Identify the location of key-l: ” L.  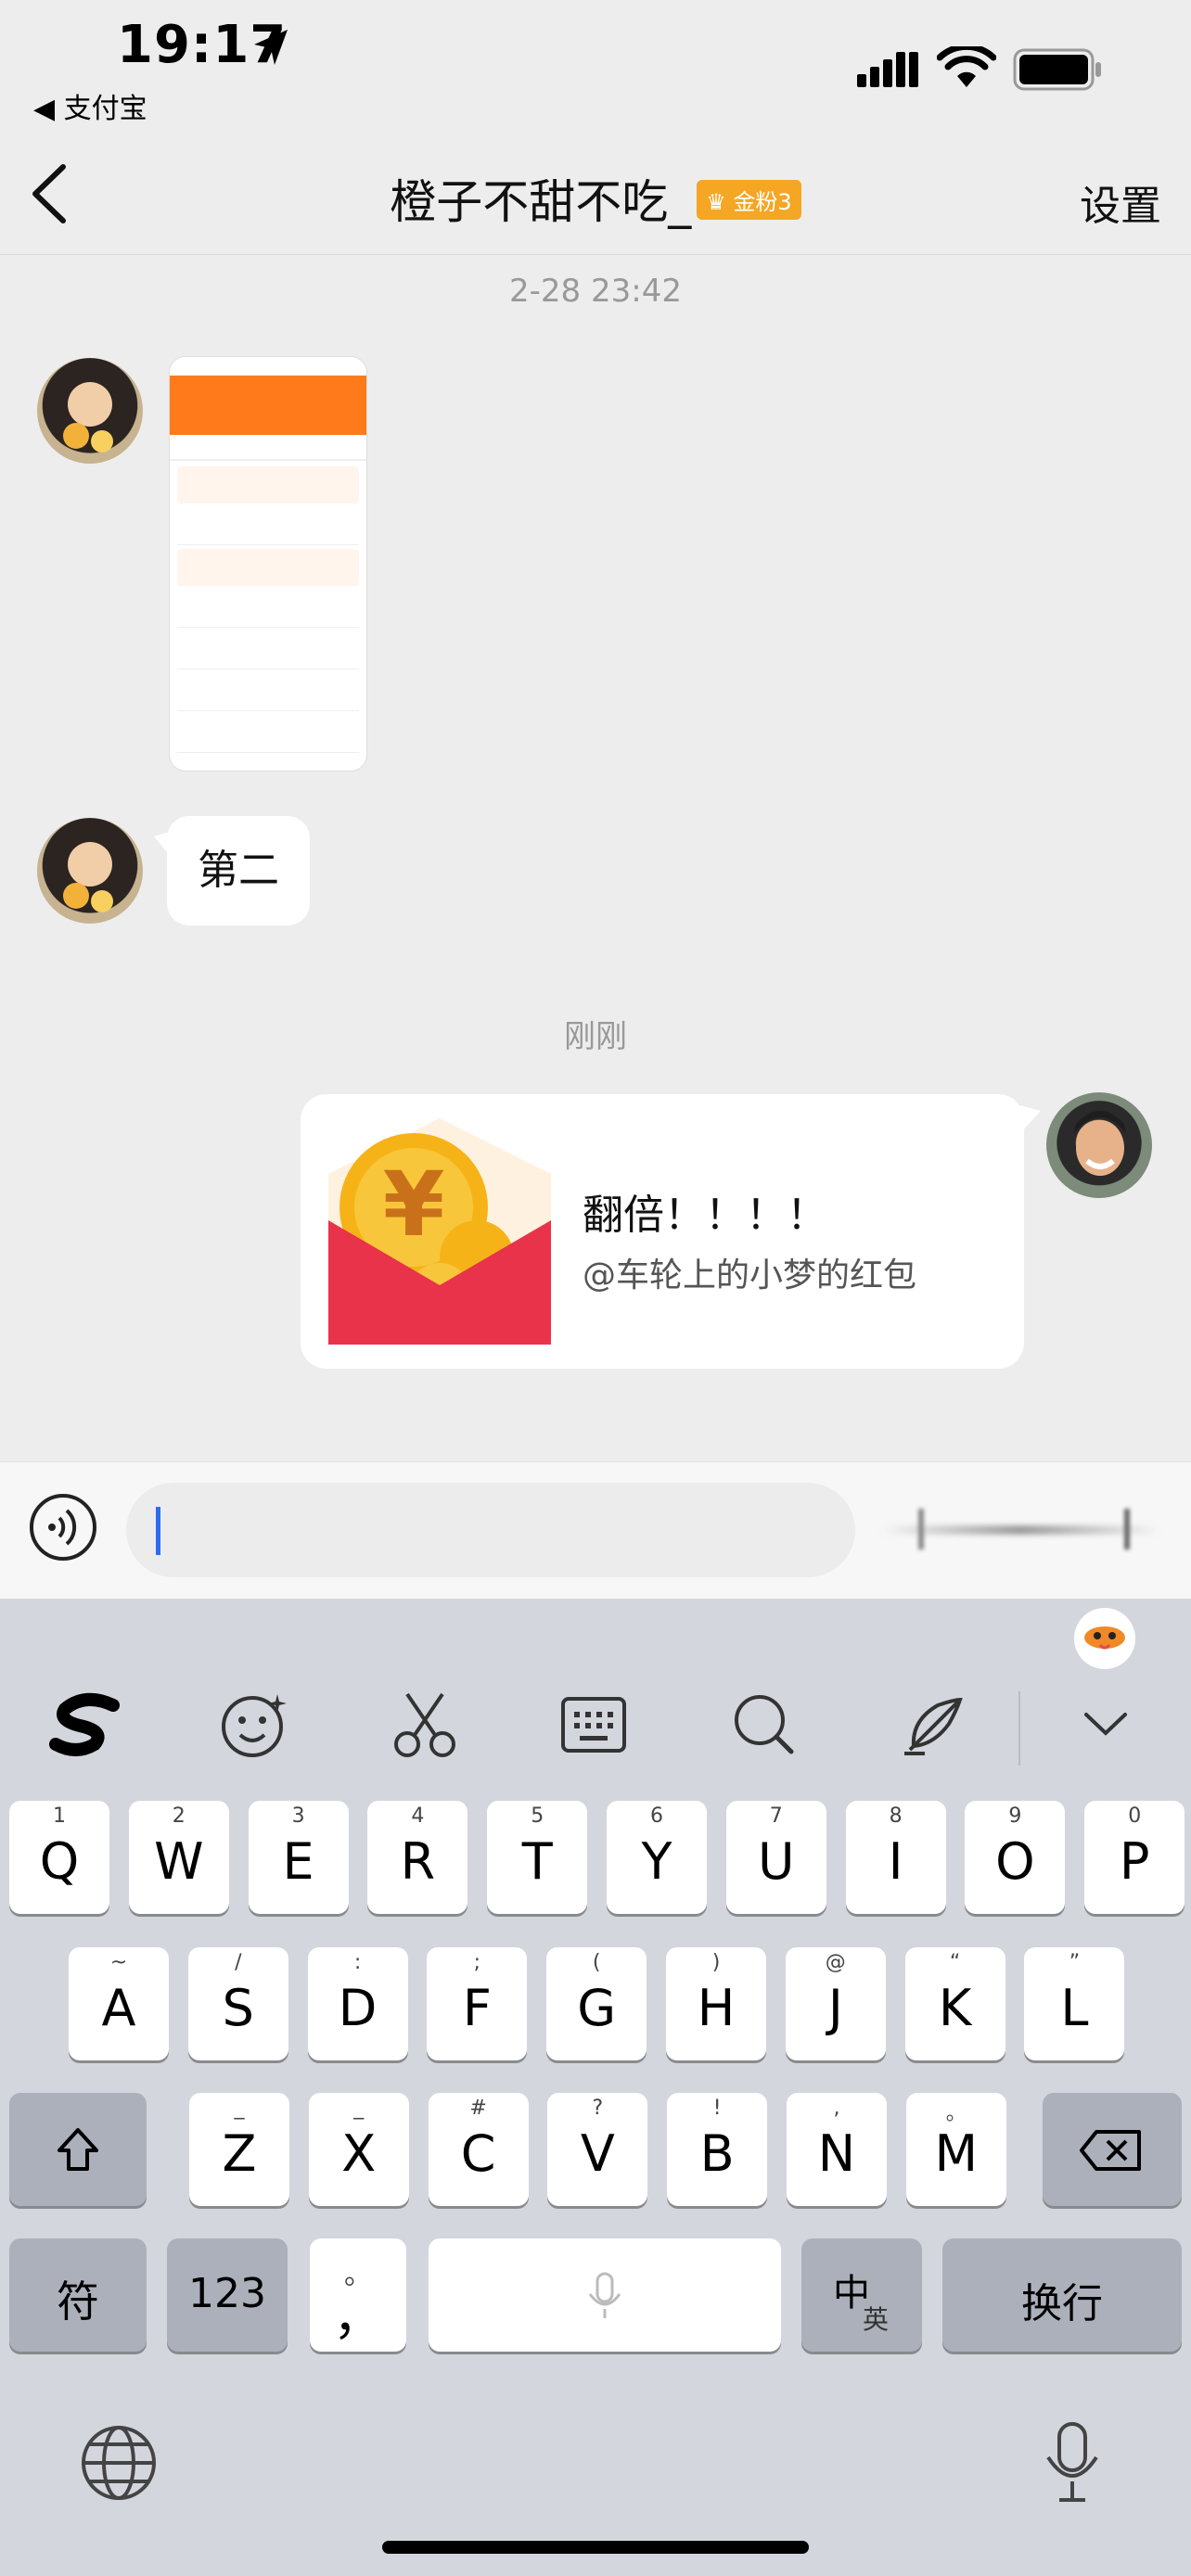
(1074, 2004).